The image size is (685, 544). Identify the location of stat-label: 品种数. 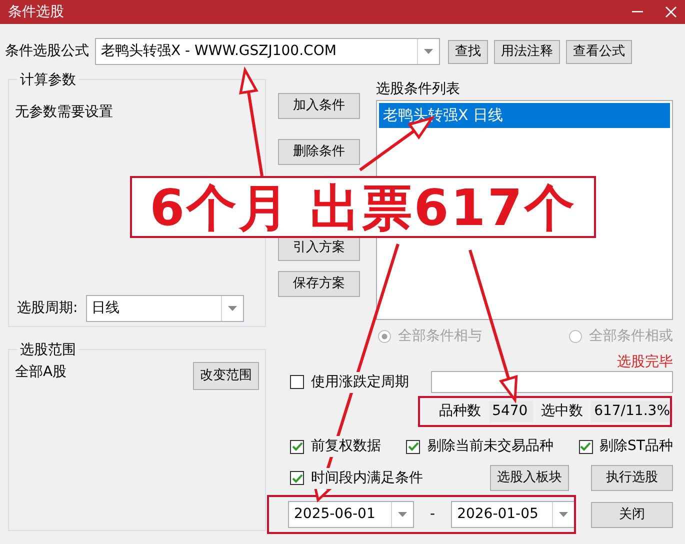
(460, 411).